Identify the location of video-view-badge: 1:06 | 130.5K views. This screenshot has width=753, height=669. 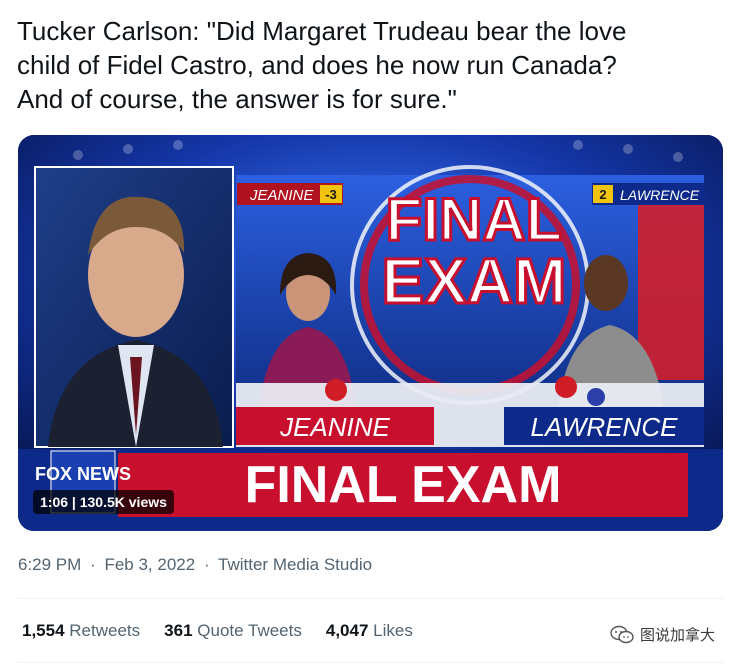
(103, 502).